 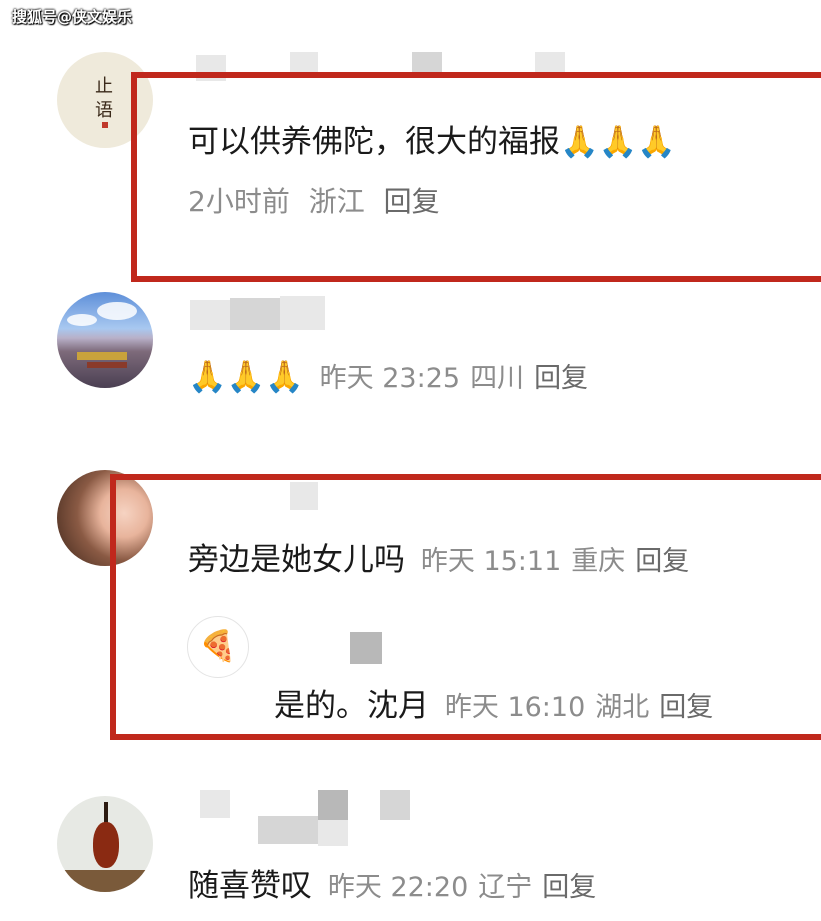 I want to click on comment-meta: 昨天 23:25 四川 回复, so click(x=459, y=378).